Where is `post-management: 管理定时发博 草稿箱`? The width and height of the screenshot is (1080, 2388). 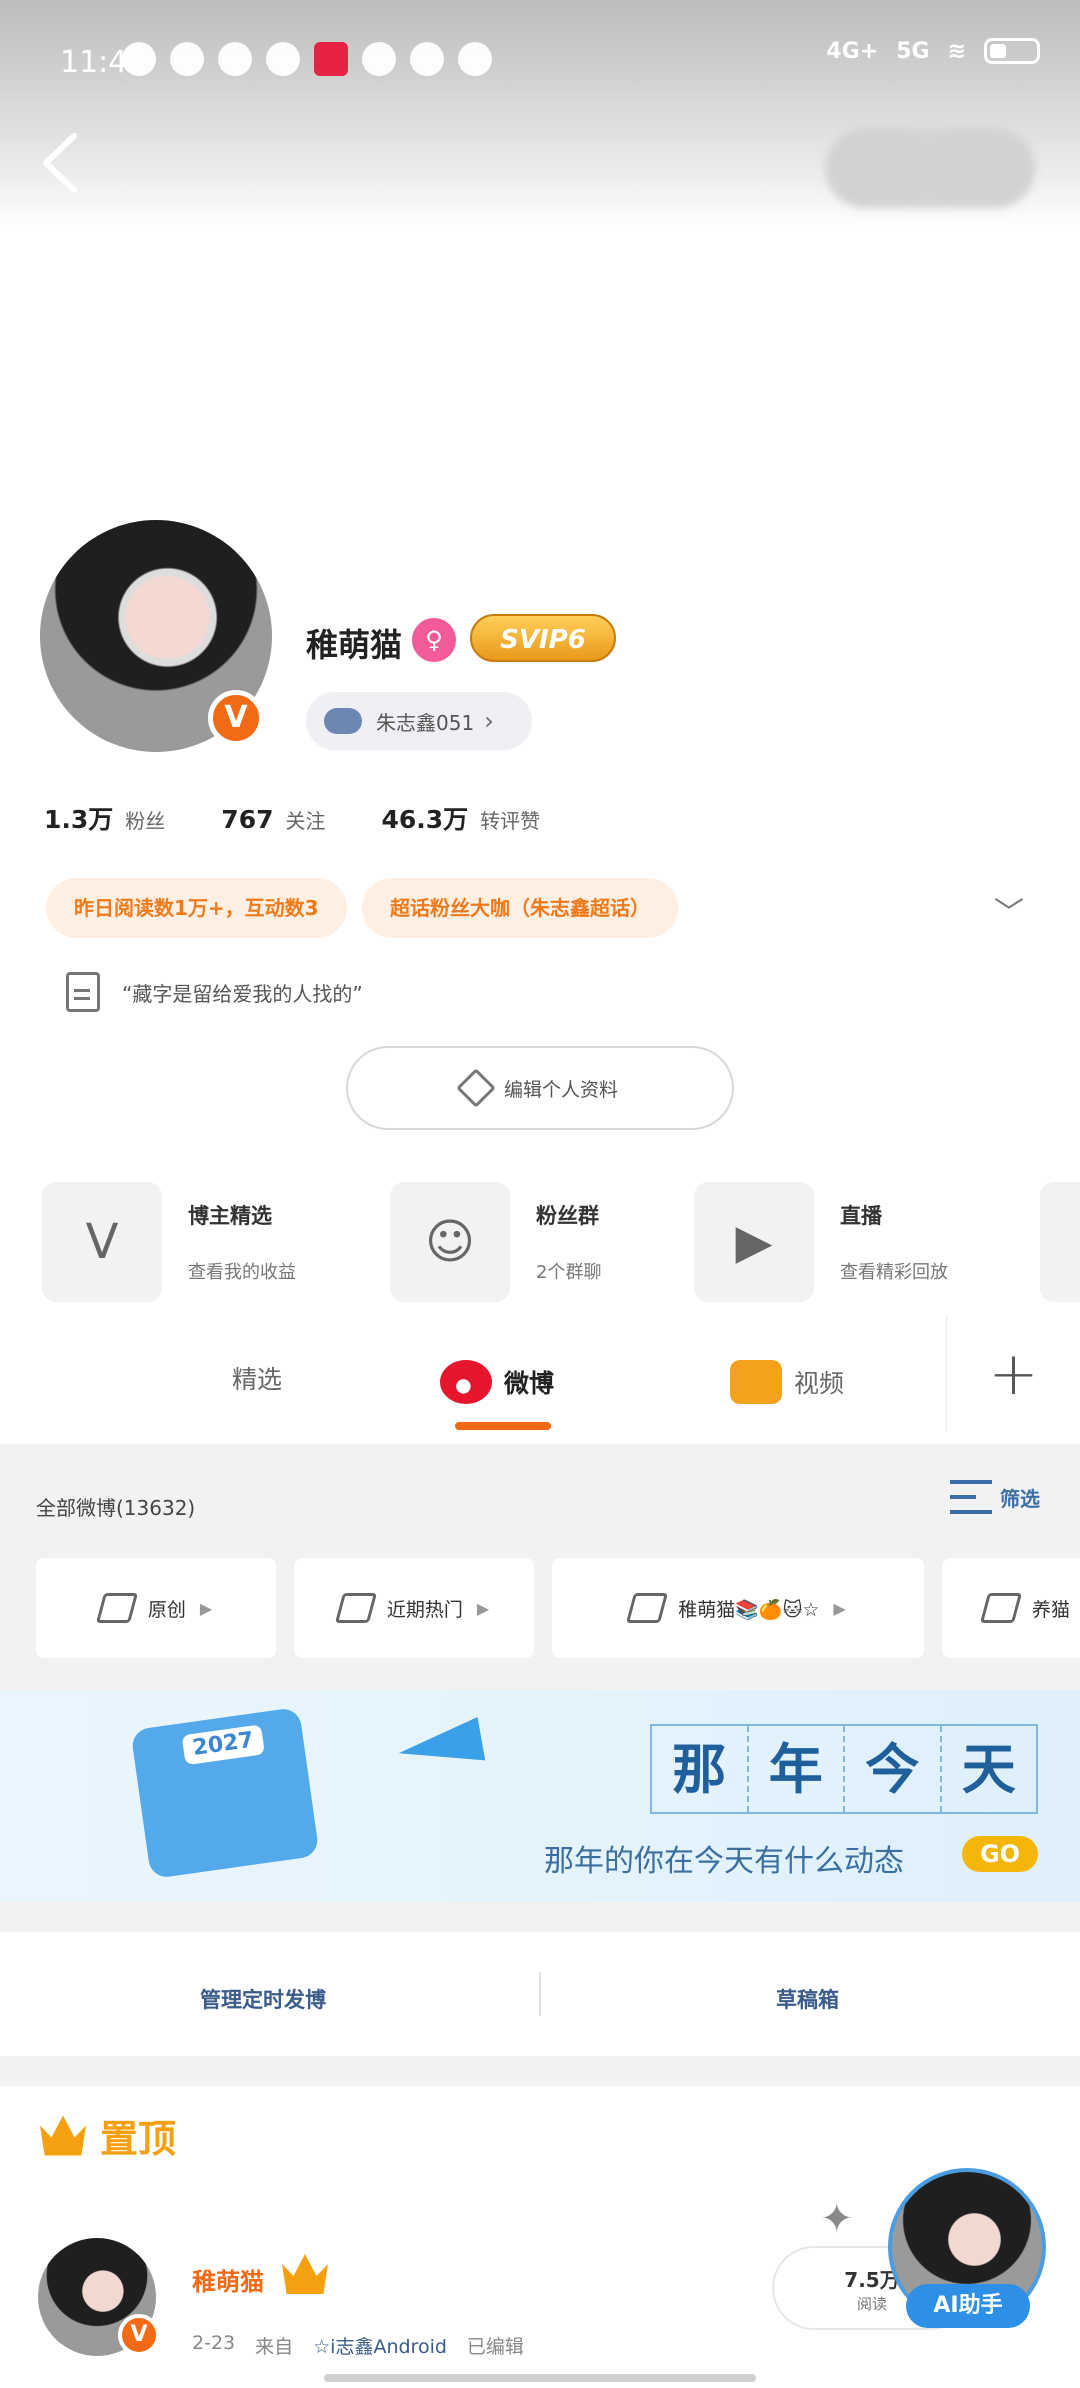 post-management: 管理定时发博 草稿箱 is located at coordinates (540, 1994).